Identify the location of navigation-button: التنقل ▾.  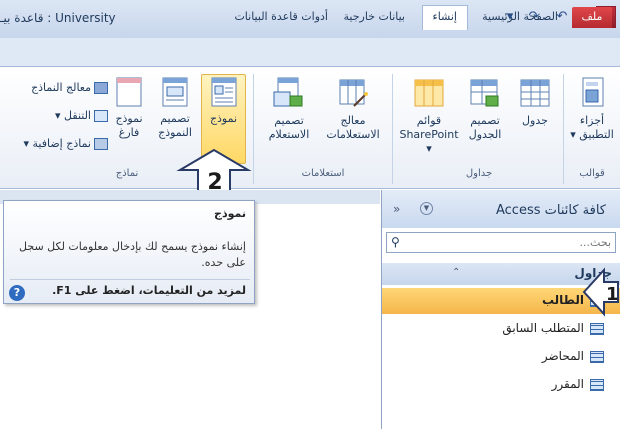
(56, 116).